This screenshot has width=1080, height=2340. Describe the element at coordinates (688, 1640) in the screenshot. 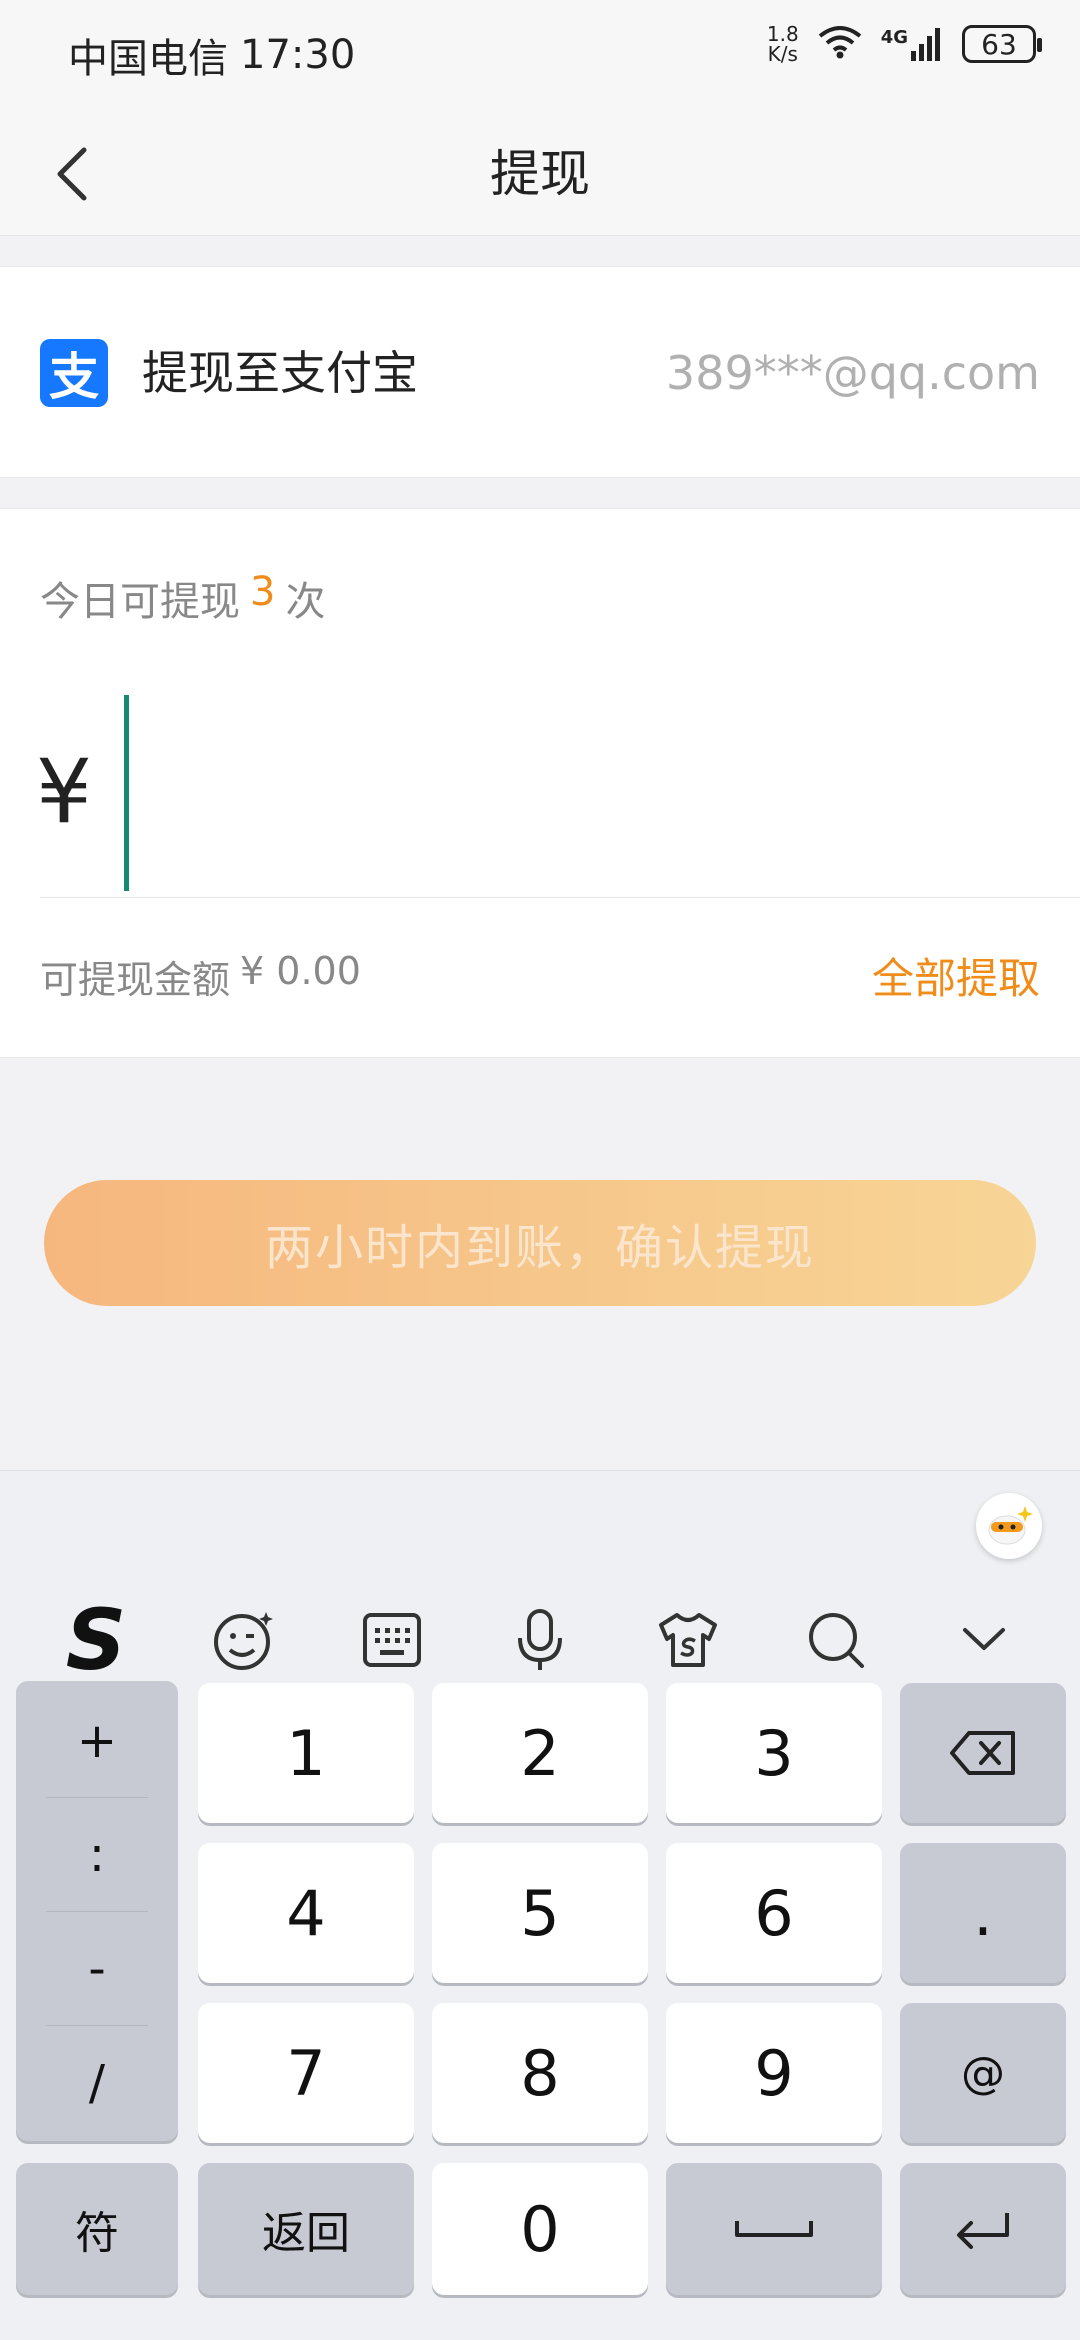

I see `skin-shirt-icon` at that location.